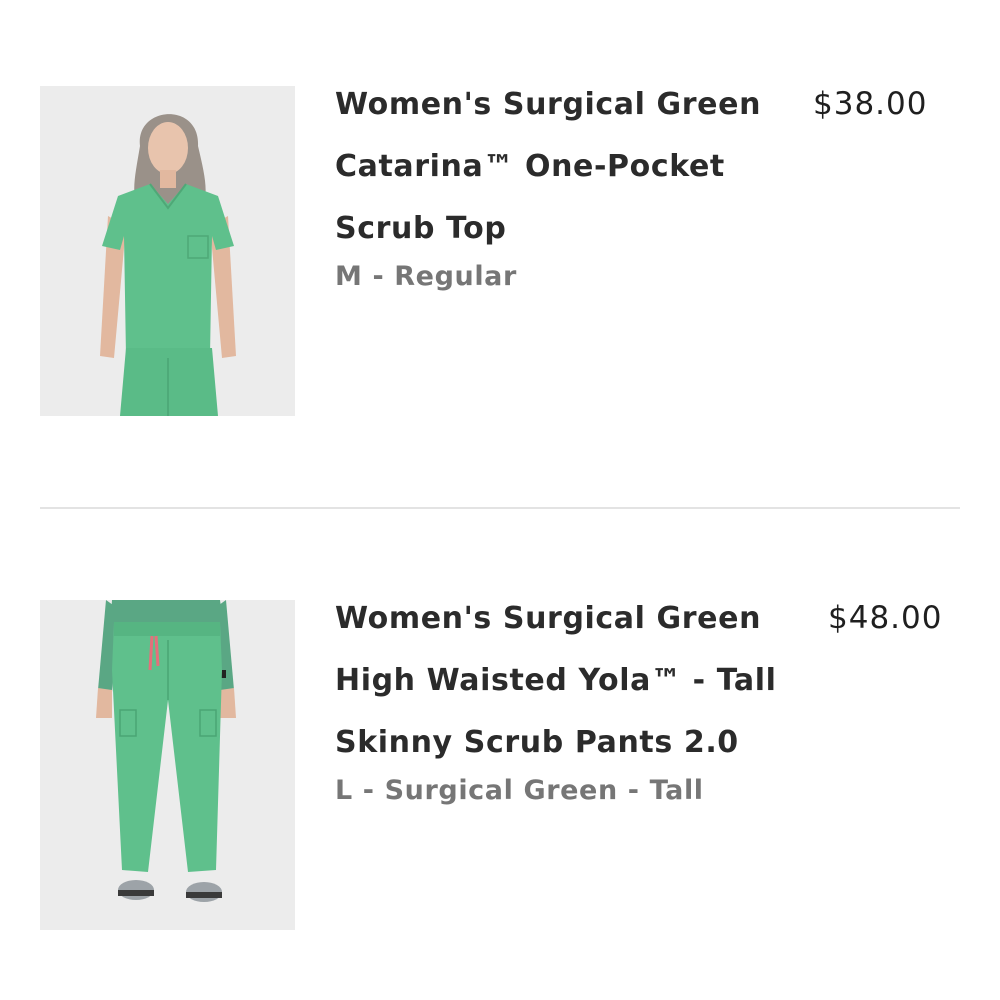 This screenshot has height=1000, width=1000. I want to click on product-image-scrub-pants, so click(167, 765).